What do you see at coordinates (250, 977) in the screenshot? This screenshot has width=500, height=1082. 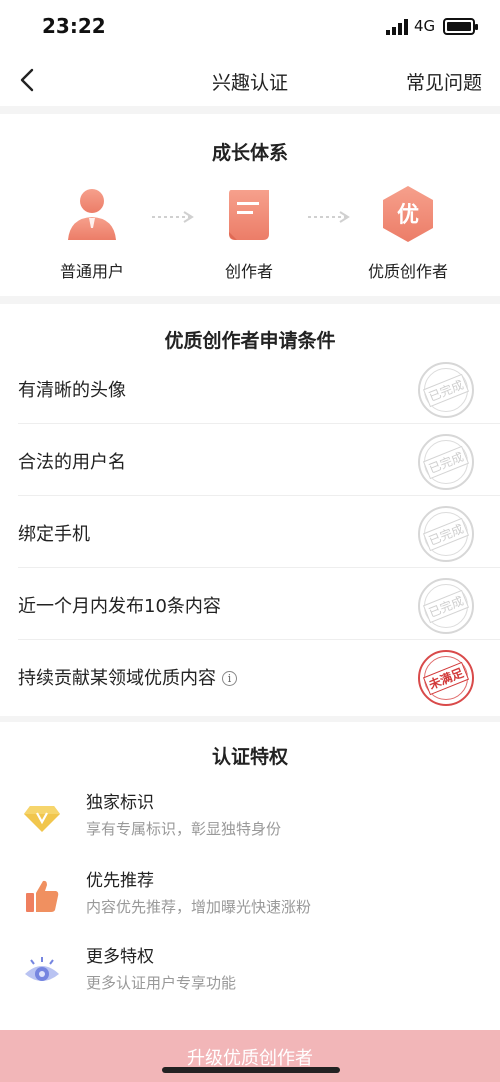 I see `privilege-item: 更多特权 更多认证用户专享功能` at bounding box center [250, 977].